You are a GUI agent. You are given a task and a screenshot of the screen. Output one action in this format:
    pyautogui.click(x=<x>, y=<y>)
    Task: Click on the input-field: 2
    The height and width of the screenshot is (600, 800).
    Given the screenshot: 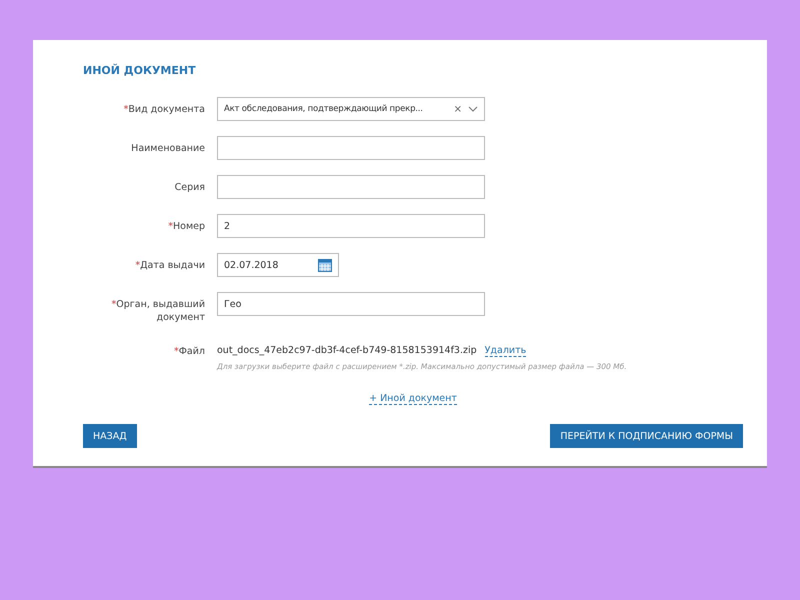 What is the action you would take?
    pyautogui.click(x=351, y=226)
    